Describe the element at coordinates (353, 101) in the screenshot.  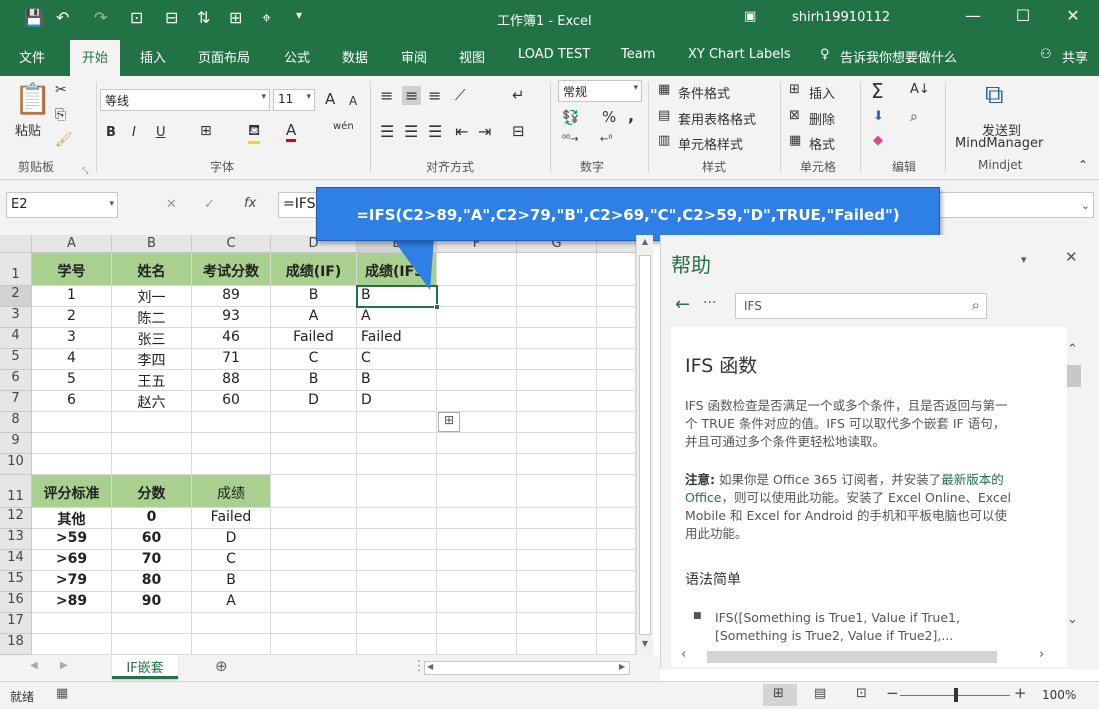
I see `shrink-font-icon: A` at that location.